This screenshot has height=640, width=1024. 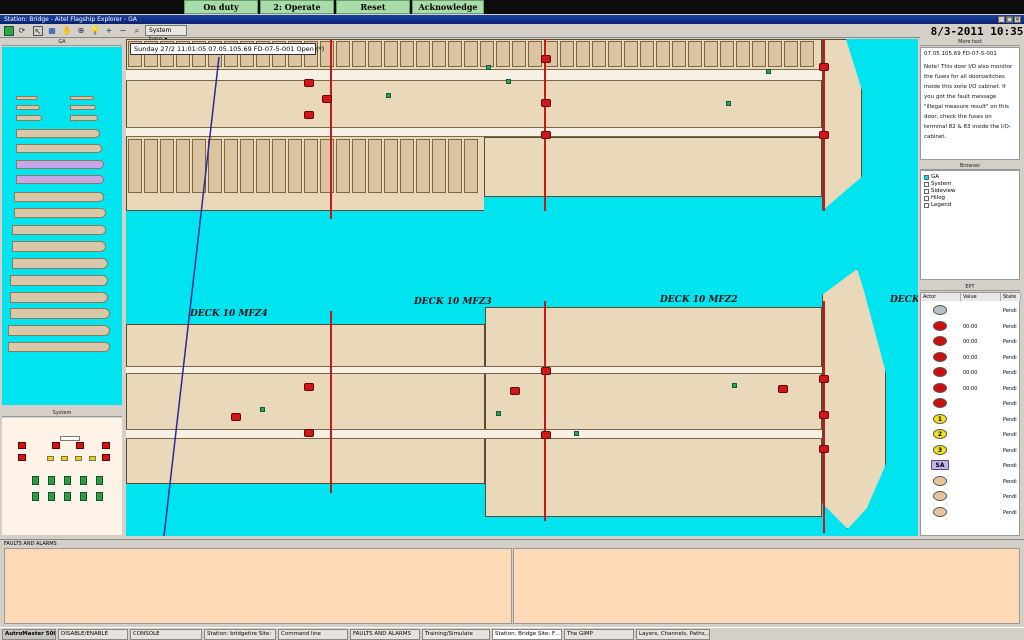 I want to click on operate-button: 2: Operate, so click(x=297, y=7).